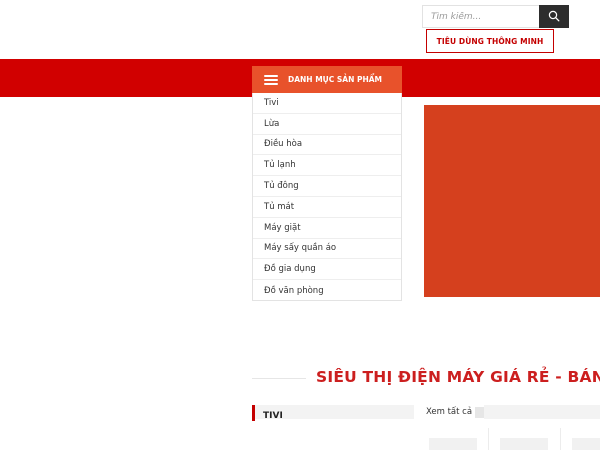 This screenshot has width=600, height=450. Describe the element at coordinates (327, 166) in the screenshot. I see `category-item-tu-lanh: Tủ lạnh` at that location.